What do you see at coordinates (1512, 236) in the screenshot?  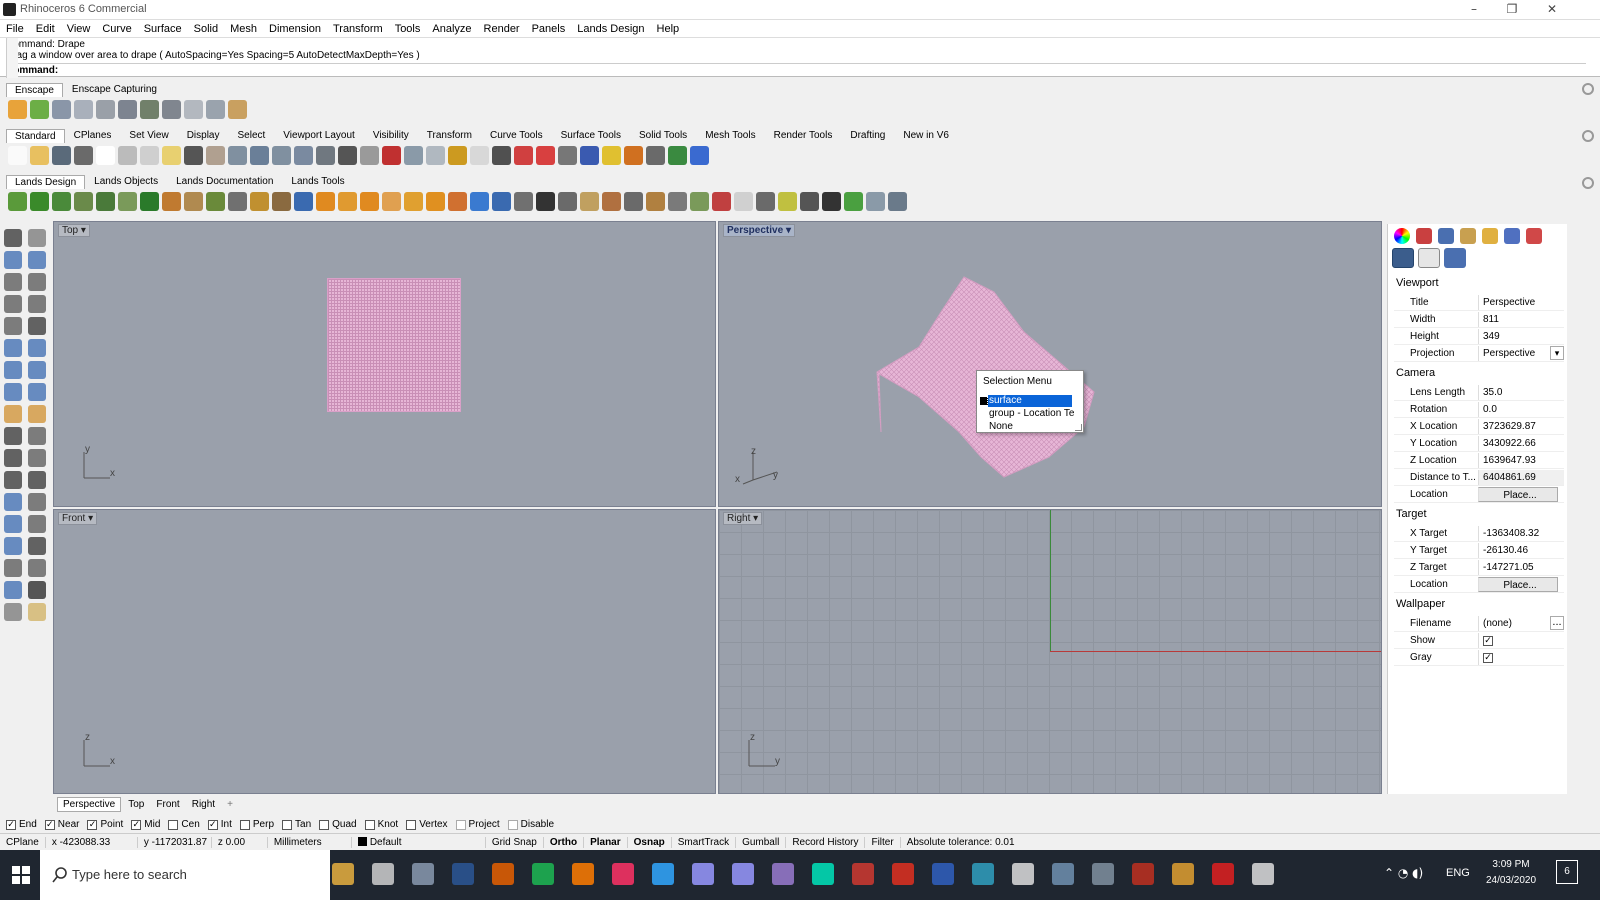 I see `display-icon` at bounding box center [1512, 236].